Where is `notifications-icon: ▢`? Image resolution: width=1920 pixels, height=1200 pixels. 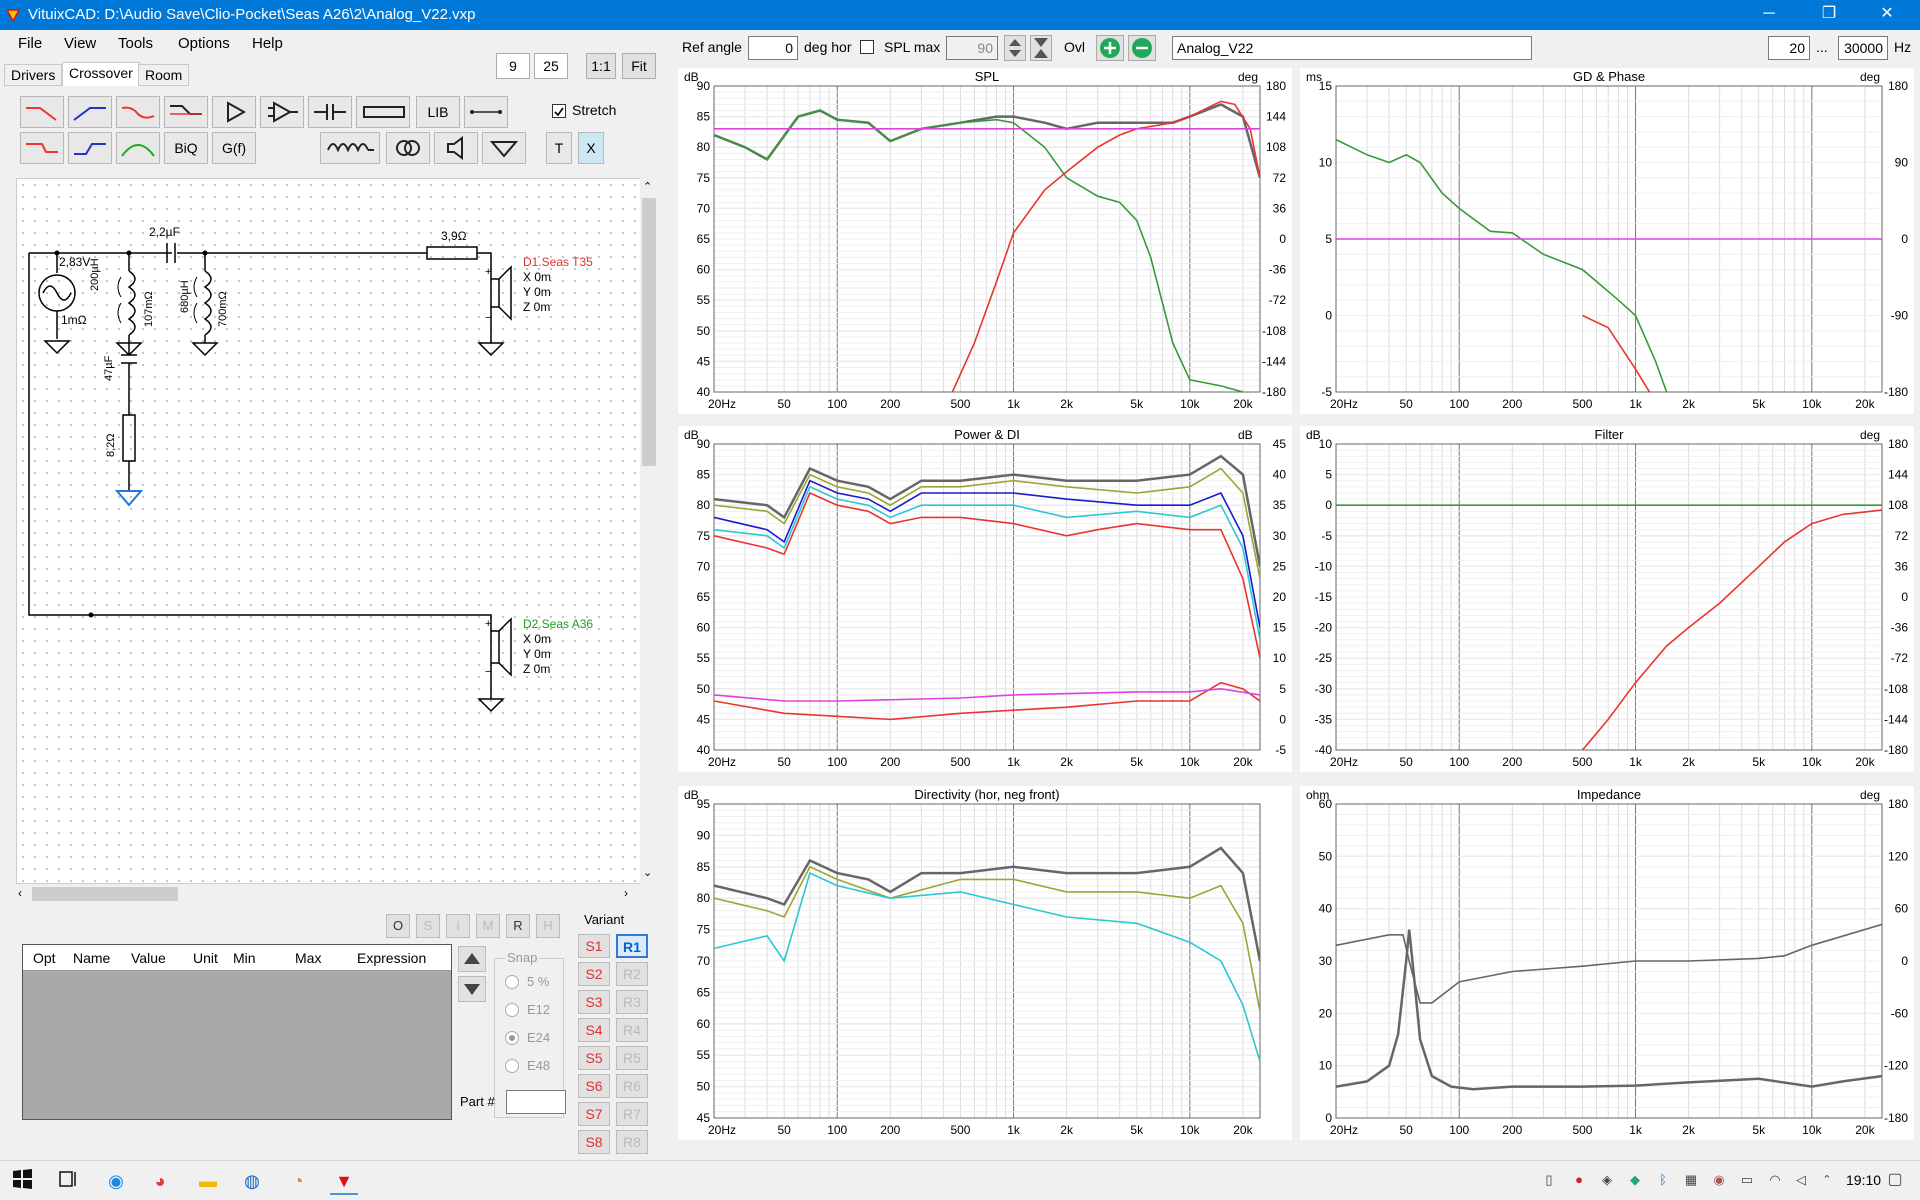 notifications-icon: ▢ is located at coordinates (1895, 1180).